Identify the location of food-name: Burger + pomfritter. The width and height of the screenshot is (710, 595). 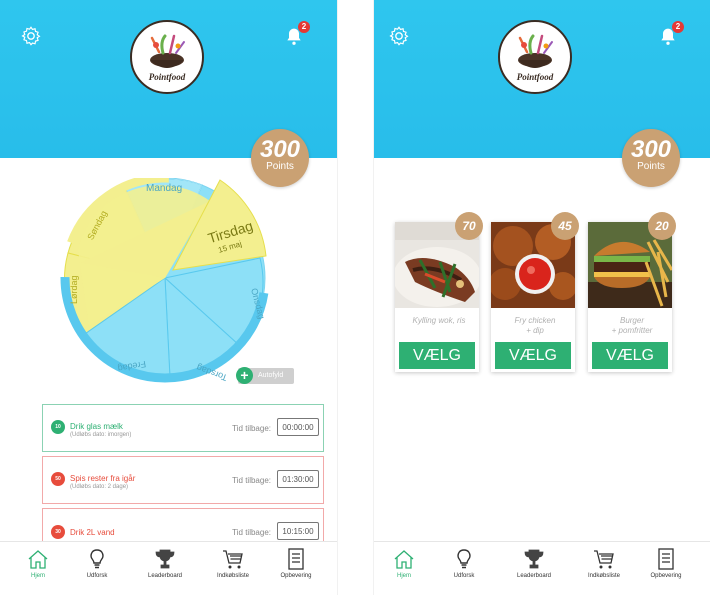
(632, 325).